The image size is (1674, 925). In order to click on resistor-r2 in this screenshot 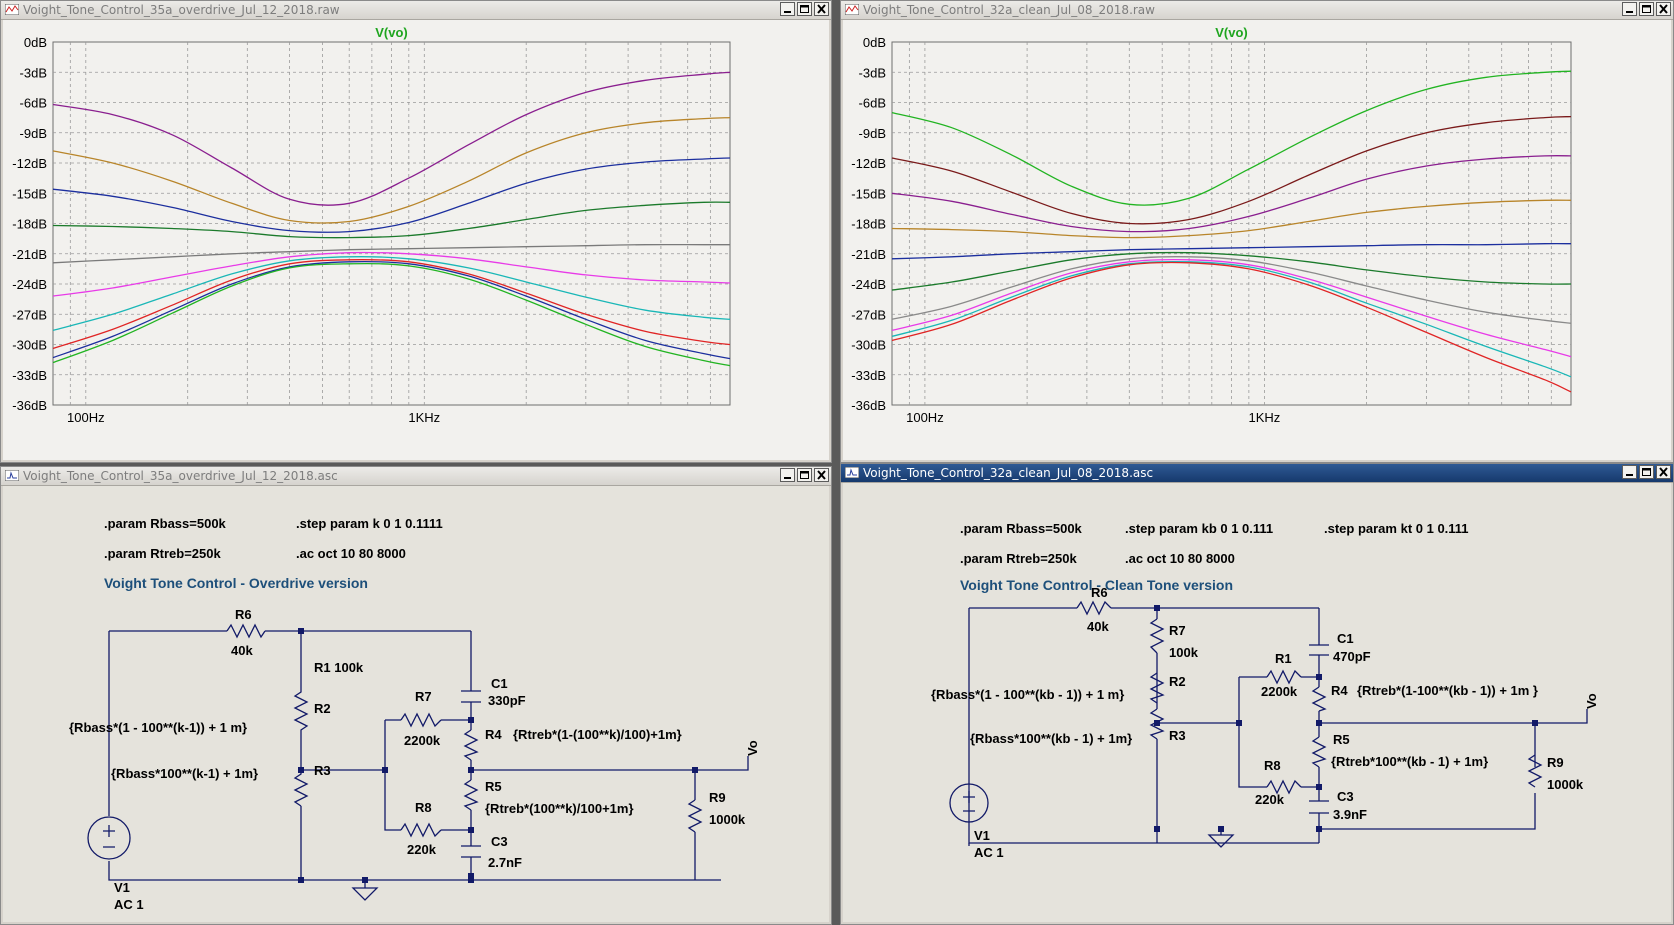, I will do `click(301, 707)`.